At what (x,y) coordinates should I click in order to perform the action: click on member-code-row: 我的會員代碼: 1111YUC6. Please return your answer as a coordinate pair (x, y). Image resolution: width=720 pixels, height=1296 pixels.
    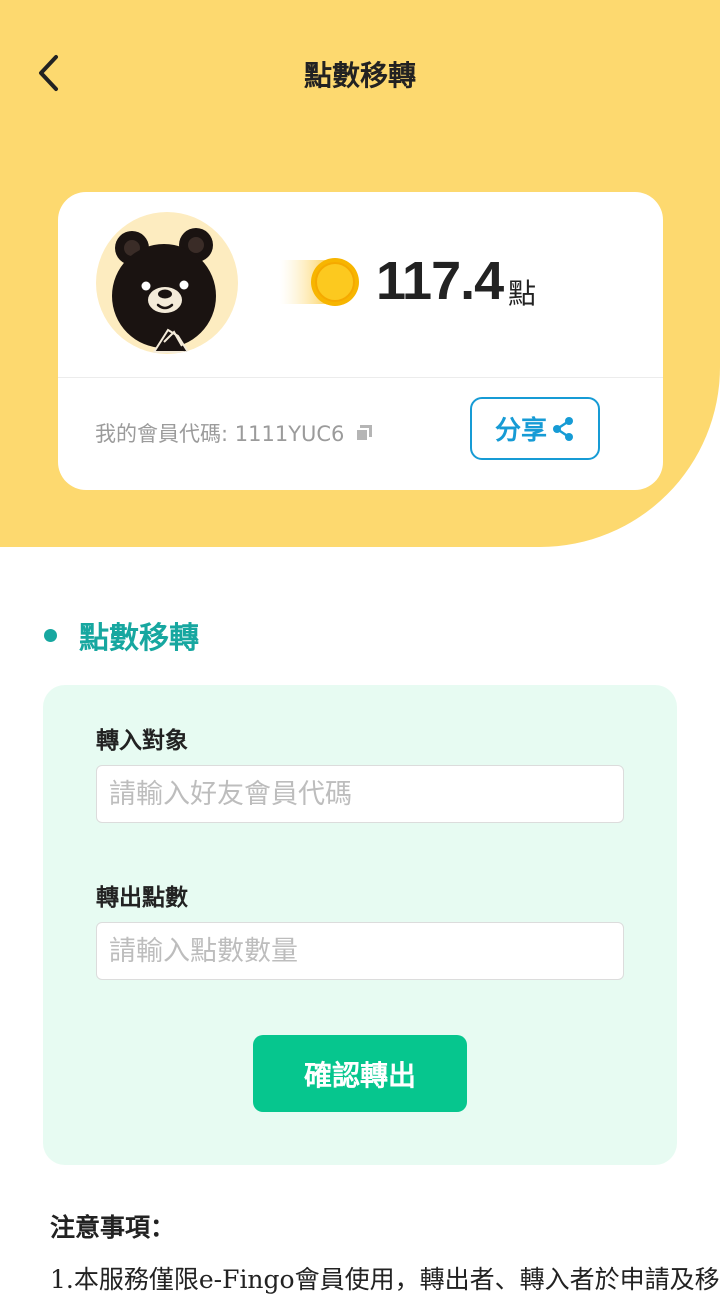
    Looking at the image, I should click on (234, 433).